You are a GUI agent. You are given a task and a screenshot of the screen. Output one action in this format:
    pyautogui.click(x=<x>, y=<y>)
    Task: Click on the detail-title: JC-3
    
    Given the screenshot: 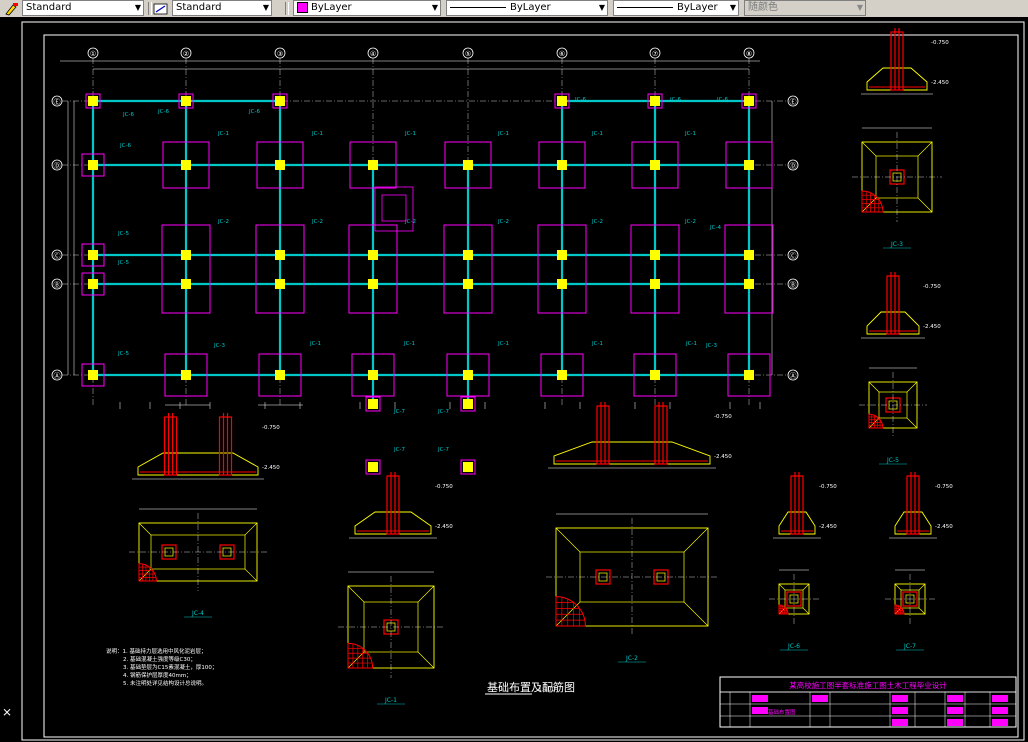 What is the action you would take?
    pyautogui.click(x=896, y=244)
    